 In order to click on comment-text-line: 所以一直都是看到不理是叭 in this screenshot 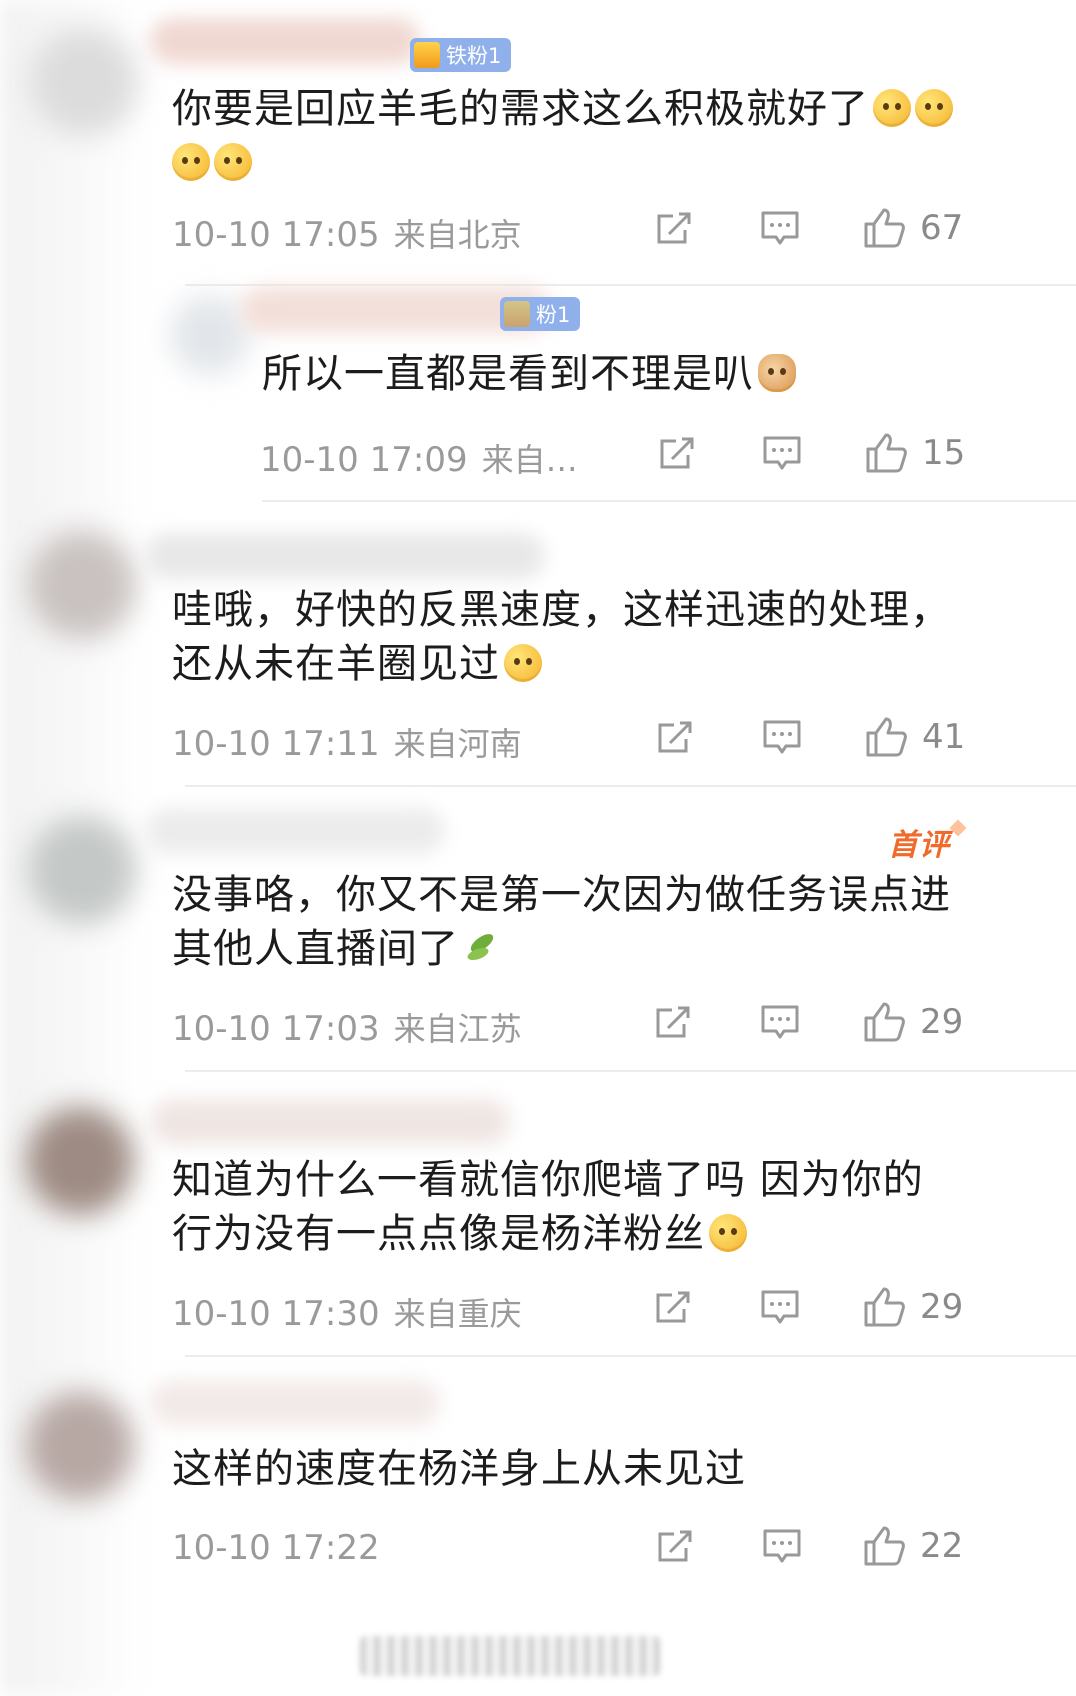, I will do `click(508, 374)`.